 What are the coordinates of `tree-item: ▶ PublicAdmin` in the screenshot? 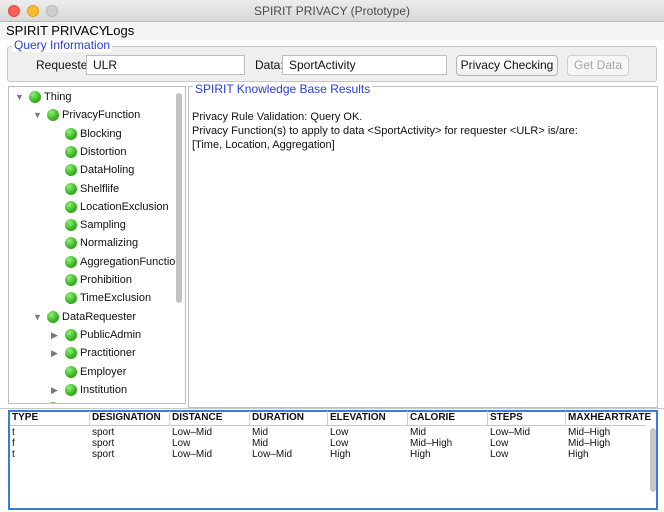 It's located at (93, 335).